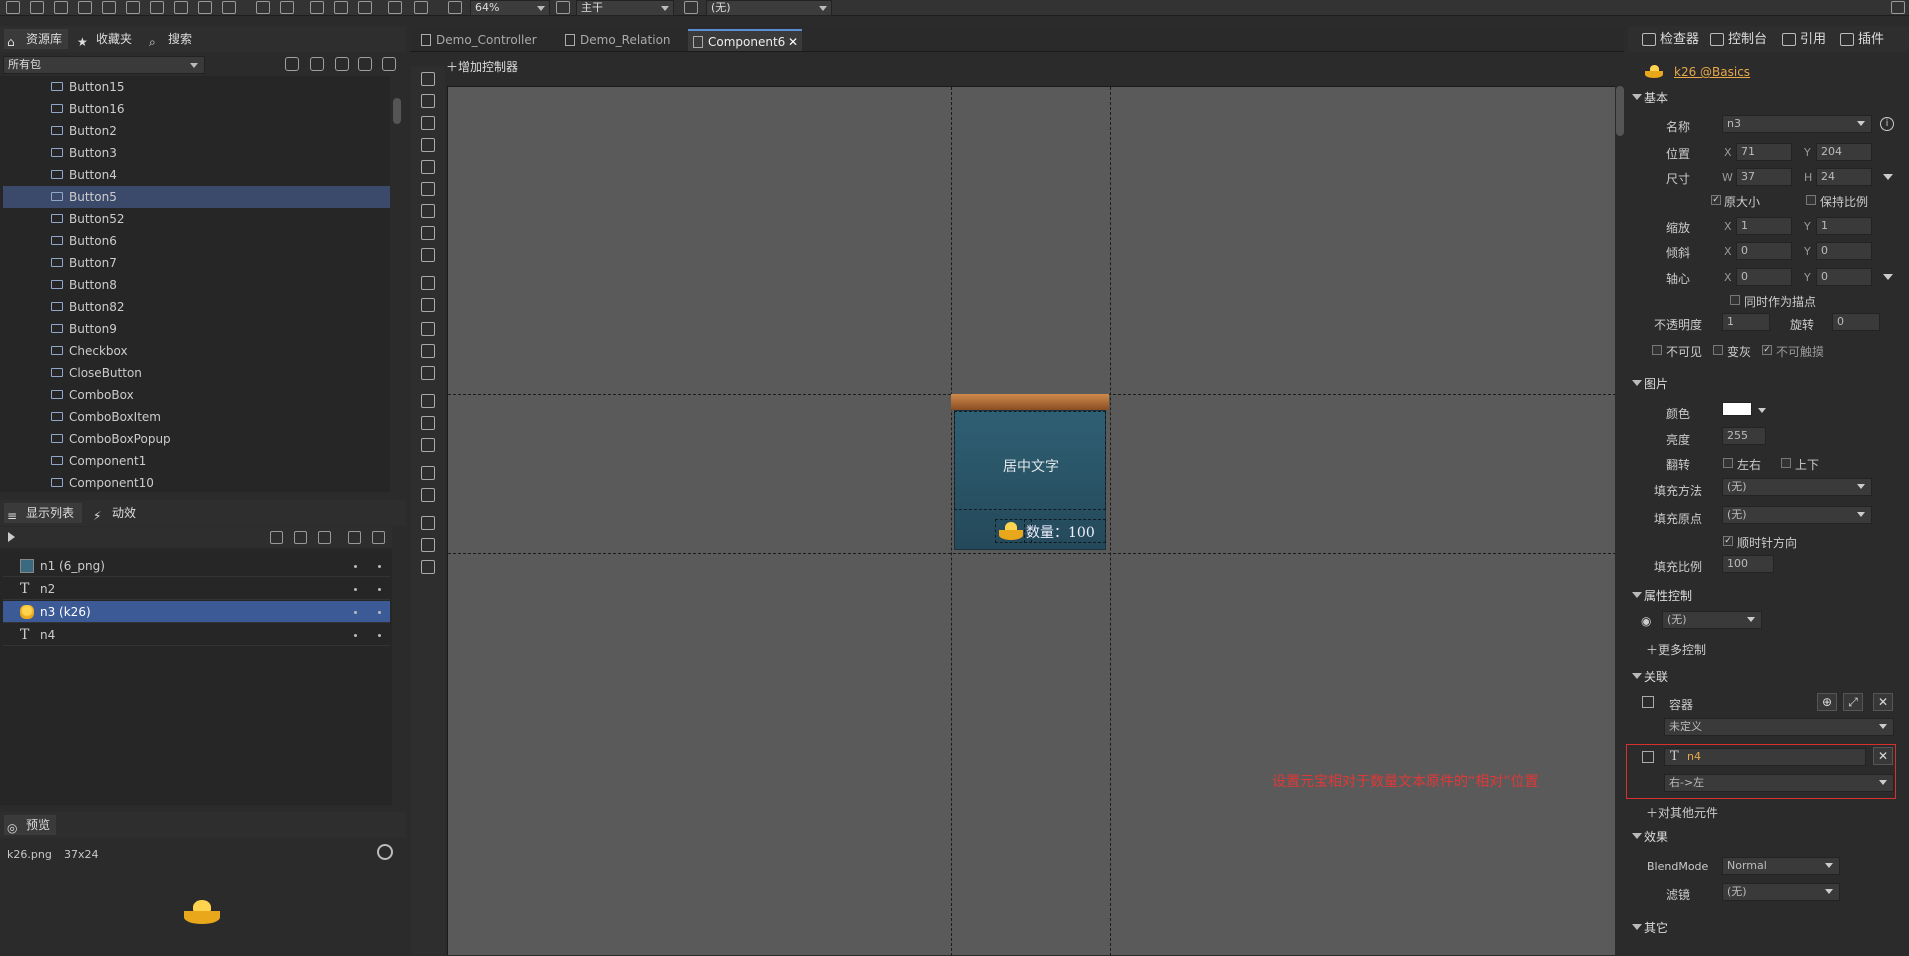 This screenshot has width=1909, height=956. Describe the element at coordinates (276, 537) in the screenshot. I see `edit-icon` at that location.